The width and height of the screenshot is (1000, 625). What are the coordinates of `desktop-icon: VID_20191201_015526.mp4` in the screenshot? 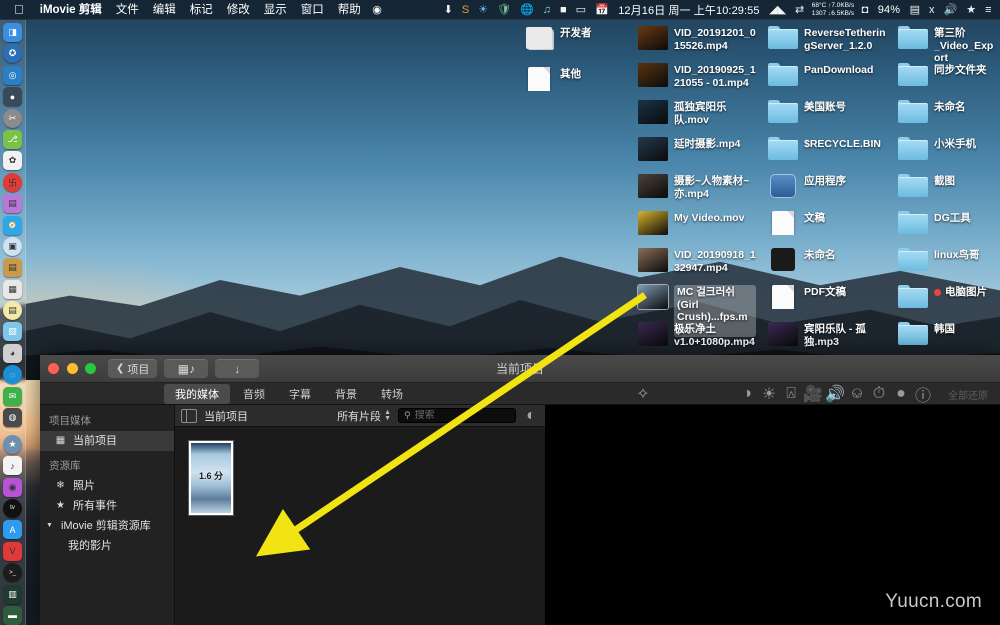 It's located at (697, 39).